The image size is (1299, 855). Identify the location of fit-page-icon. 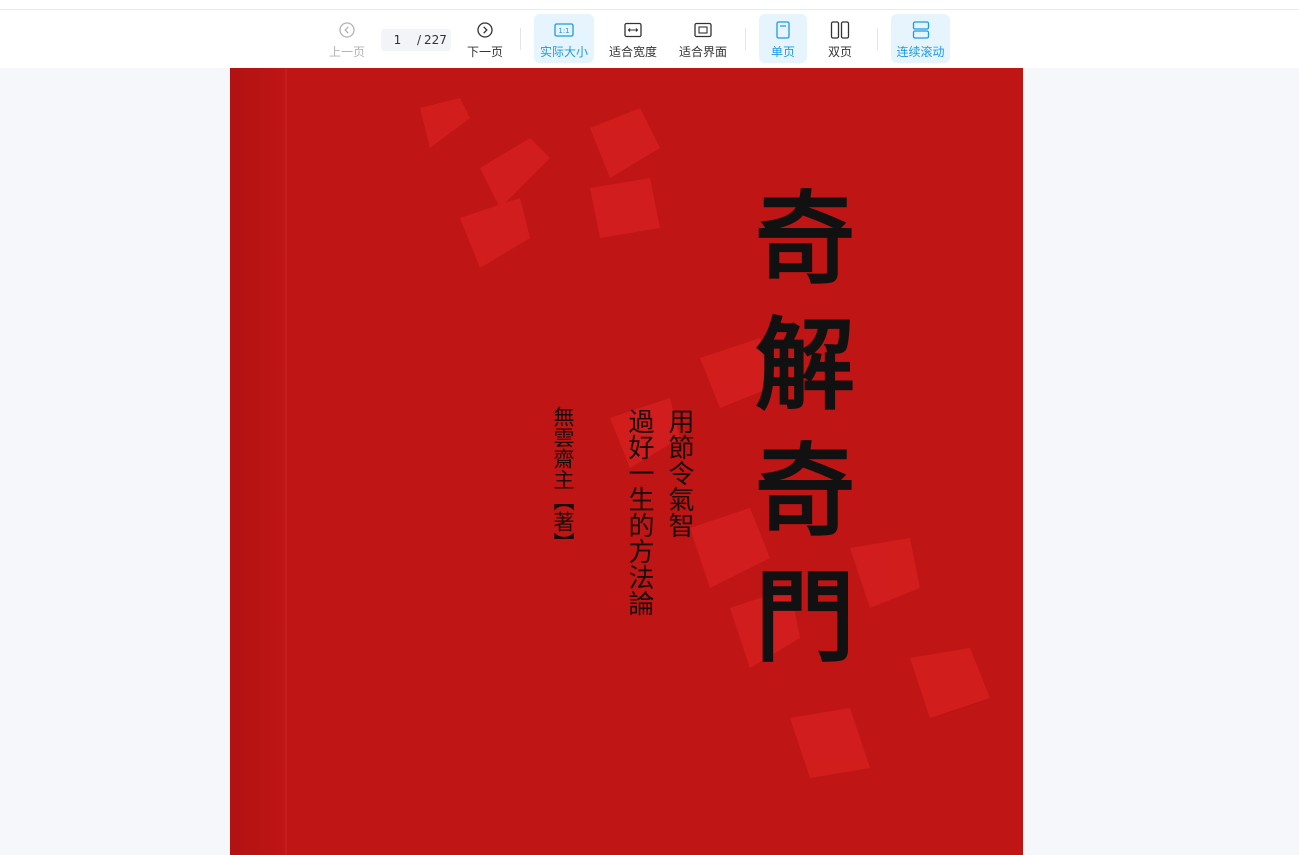
(703, 30).